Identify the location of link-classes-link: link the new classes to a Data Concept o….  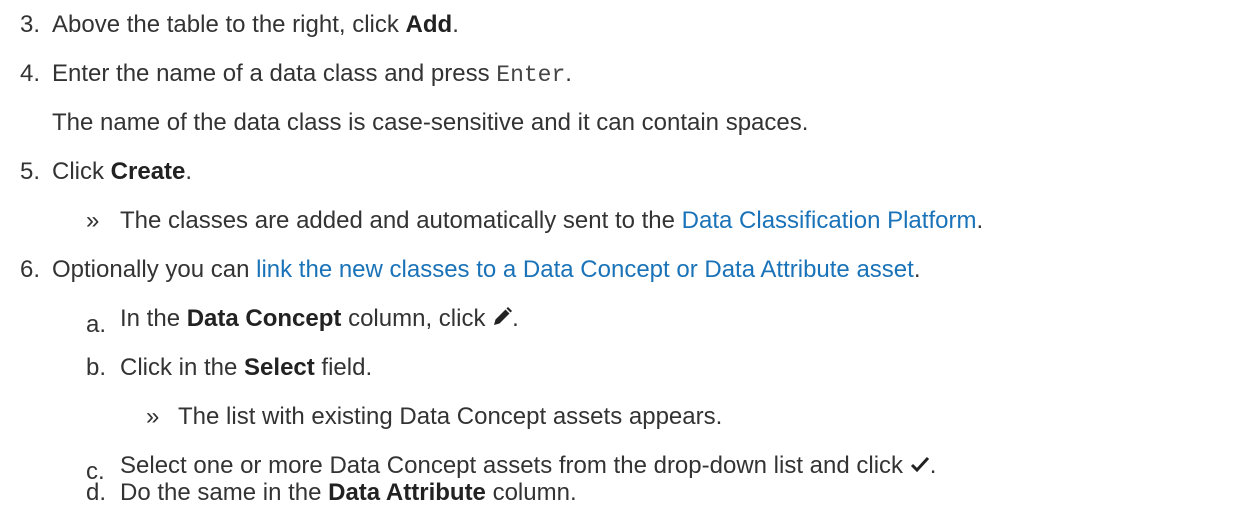
(585, 269).